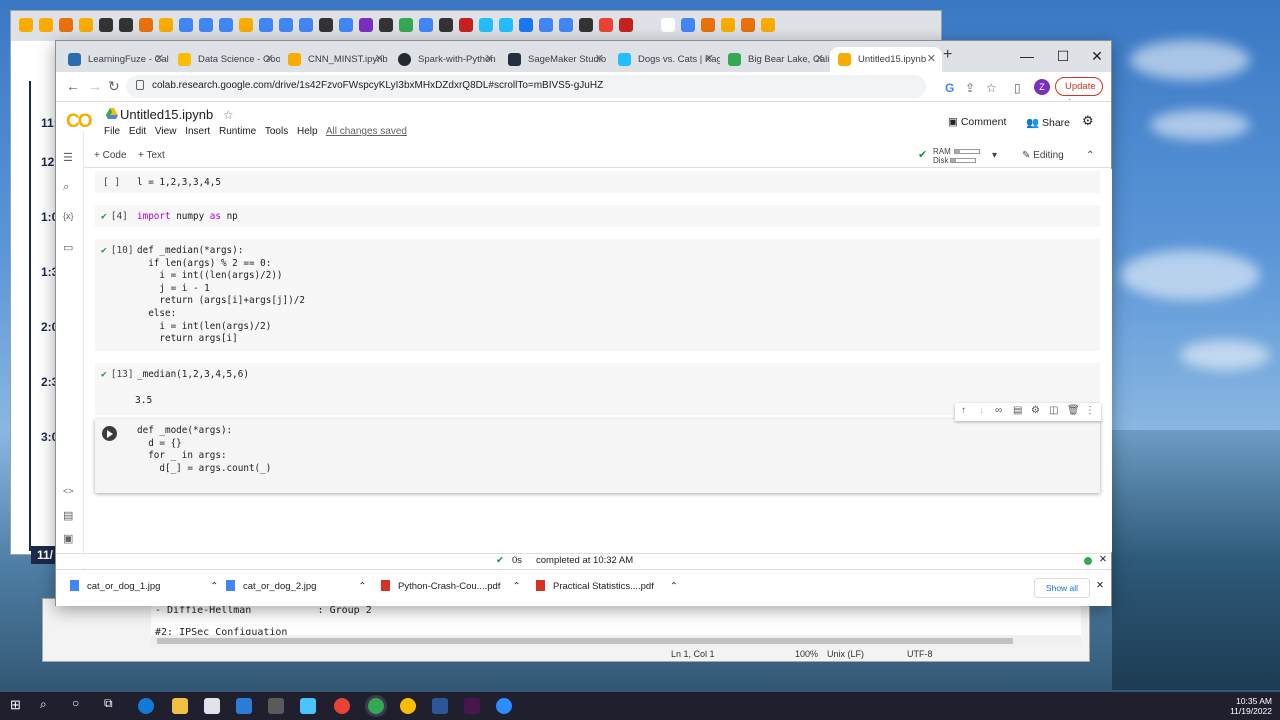  Describe the element at coordinates (1090, 155) in the screenshot. I see `collapse-icon: ⌃` at that location.